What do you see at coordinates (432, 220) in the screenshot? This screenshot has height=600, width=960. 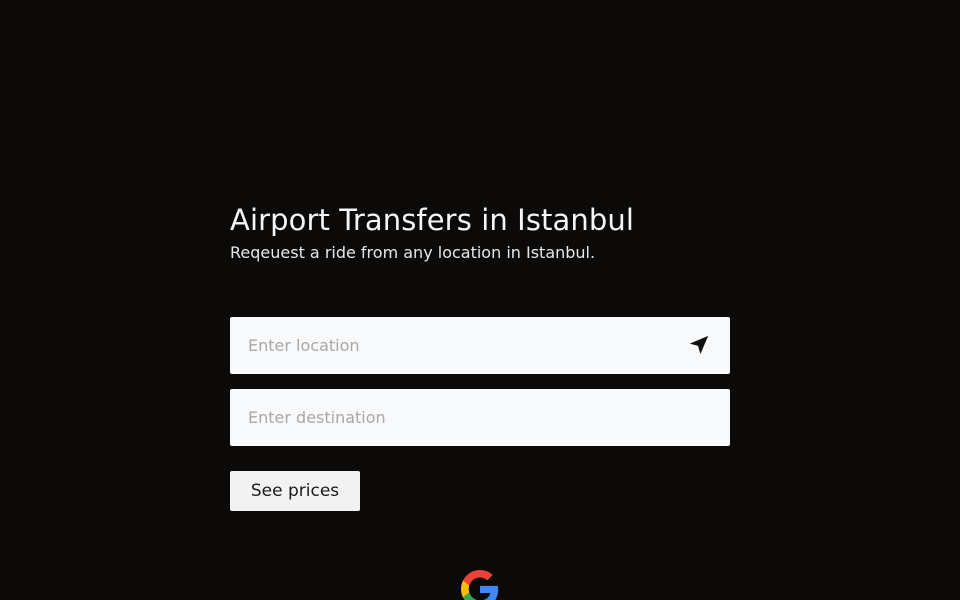 I see `page-title: Airport Transfers in Istanbul` at bounding box center [432, 220].